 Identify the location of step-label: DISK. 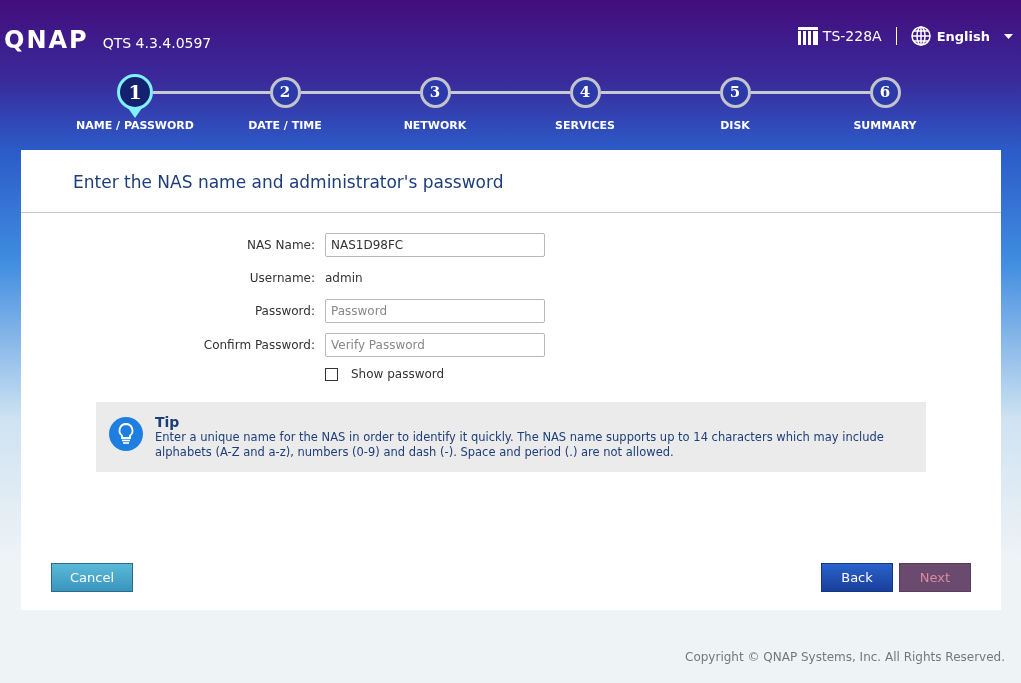
(735, 125).